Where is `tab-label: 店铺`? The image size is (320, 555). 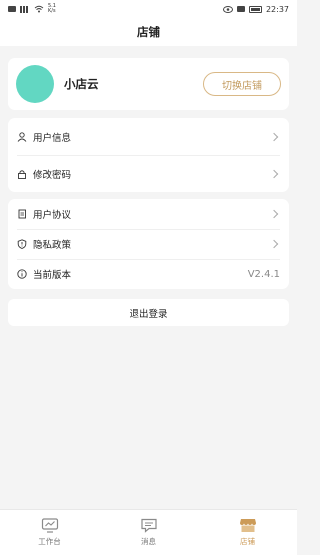
tab-label: 店铺 is located at coordinates (247, 541).